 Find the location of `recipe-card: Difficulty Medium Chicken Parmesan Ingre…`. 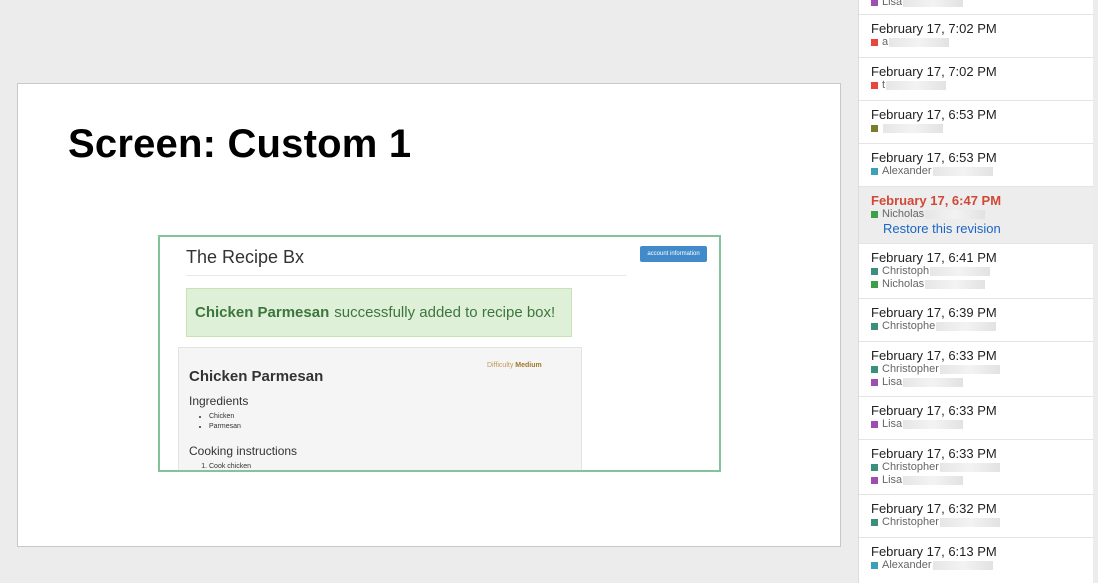

recipe-card: Difficulty Medium Chicken Parmesan Ingre… is located at coordinates (380, 408).